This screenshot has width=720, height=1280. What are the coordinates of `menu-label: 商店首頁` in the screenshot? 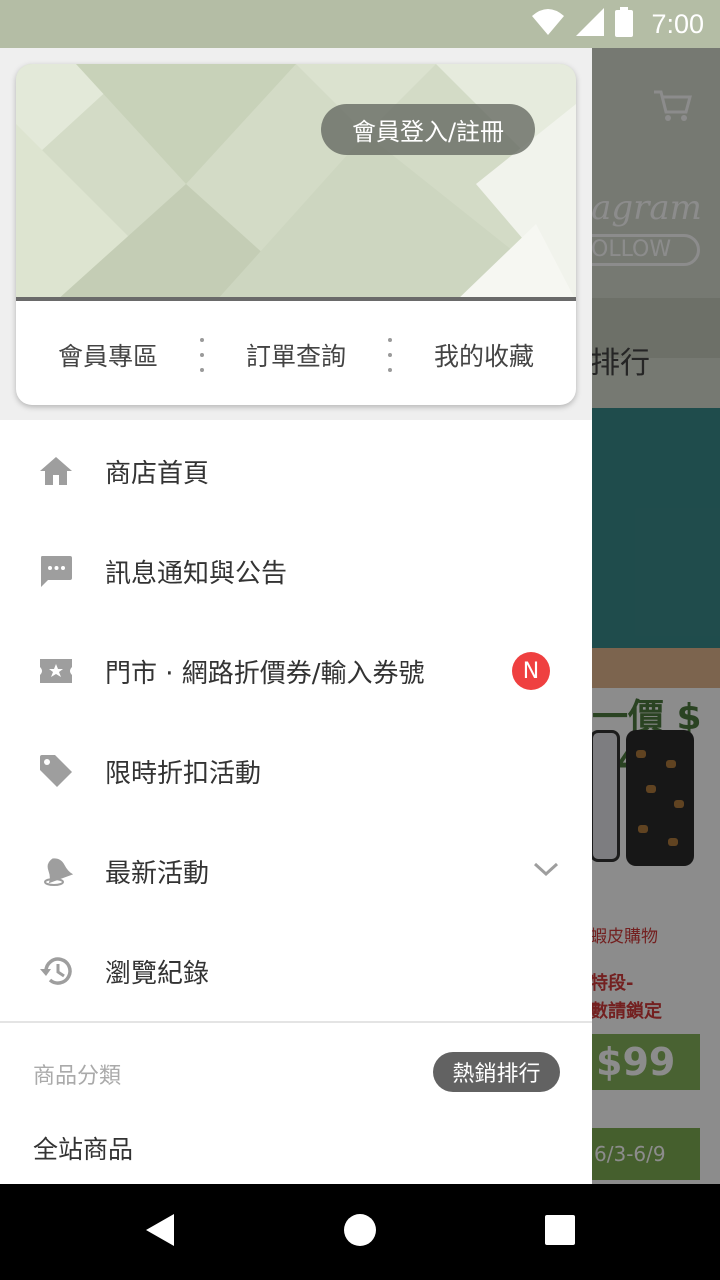 It's located at (157, 473).